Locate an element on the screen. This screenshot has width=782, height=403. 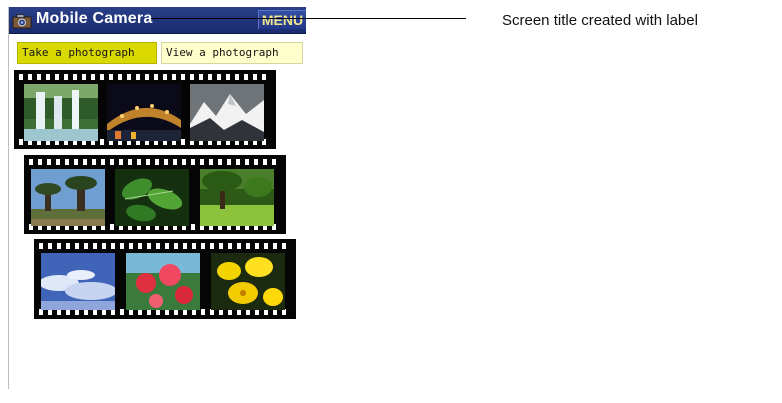
green-leaves-photo is located at coordinates (152, 197).